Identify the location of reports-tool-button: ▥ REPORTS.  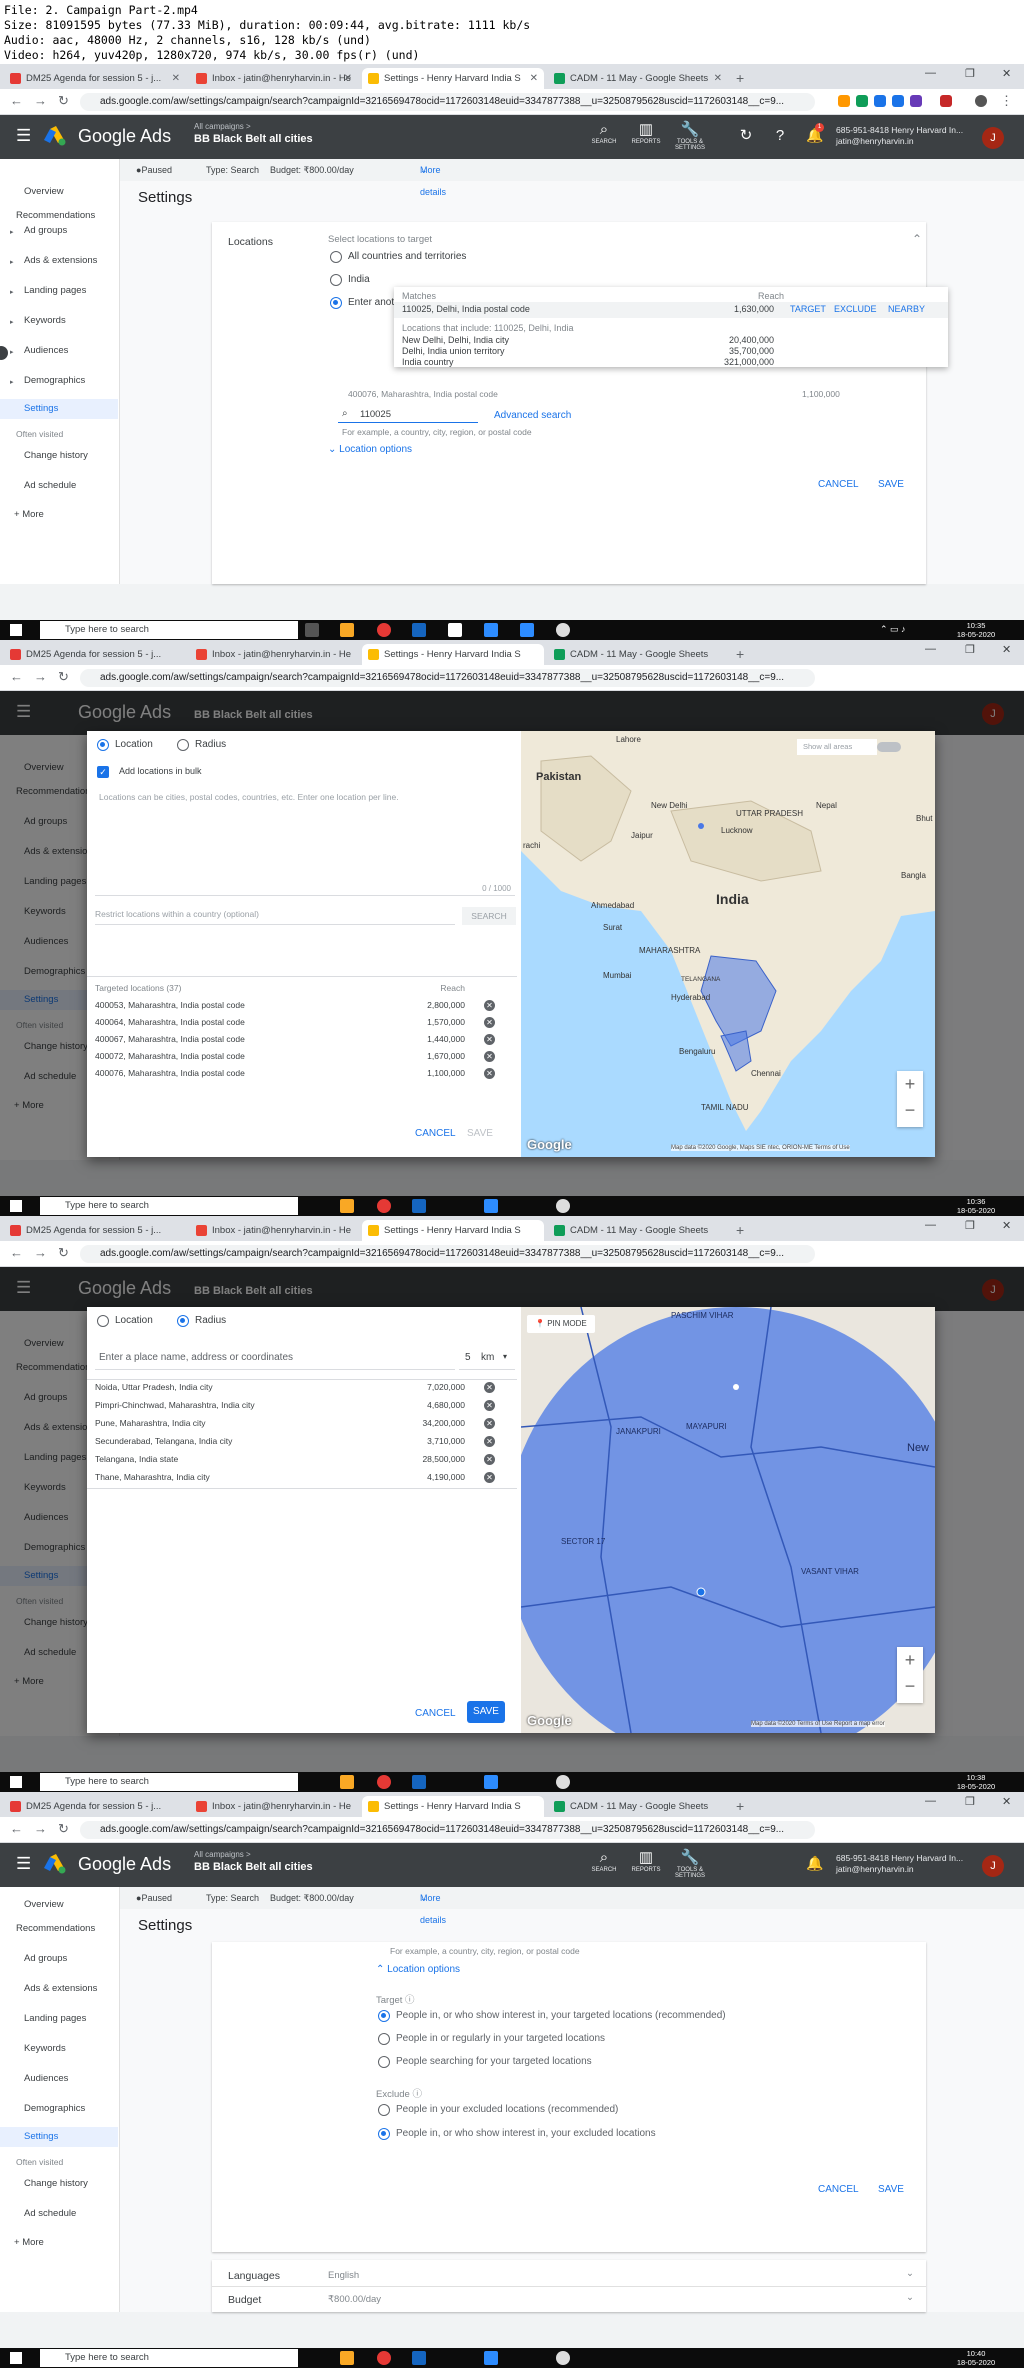
(646, 133).